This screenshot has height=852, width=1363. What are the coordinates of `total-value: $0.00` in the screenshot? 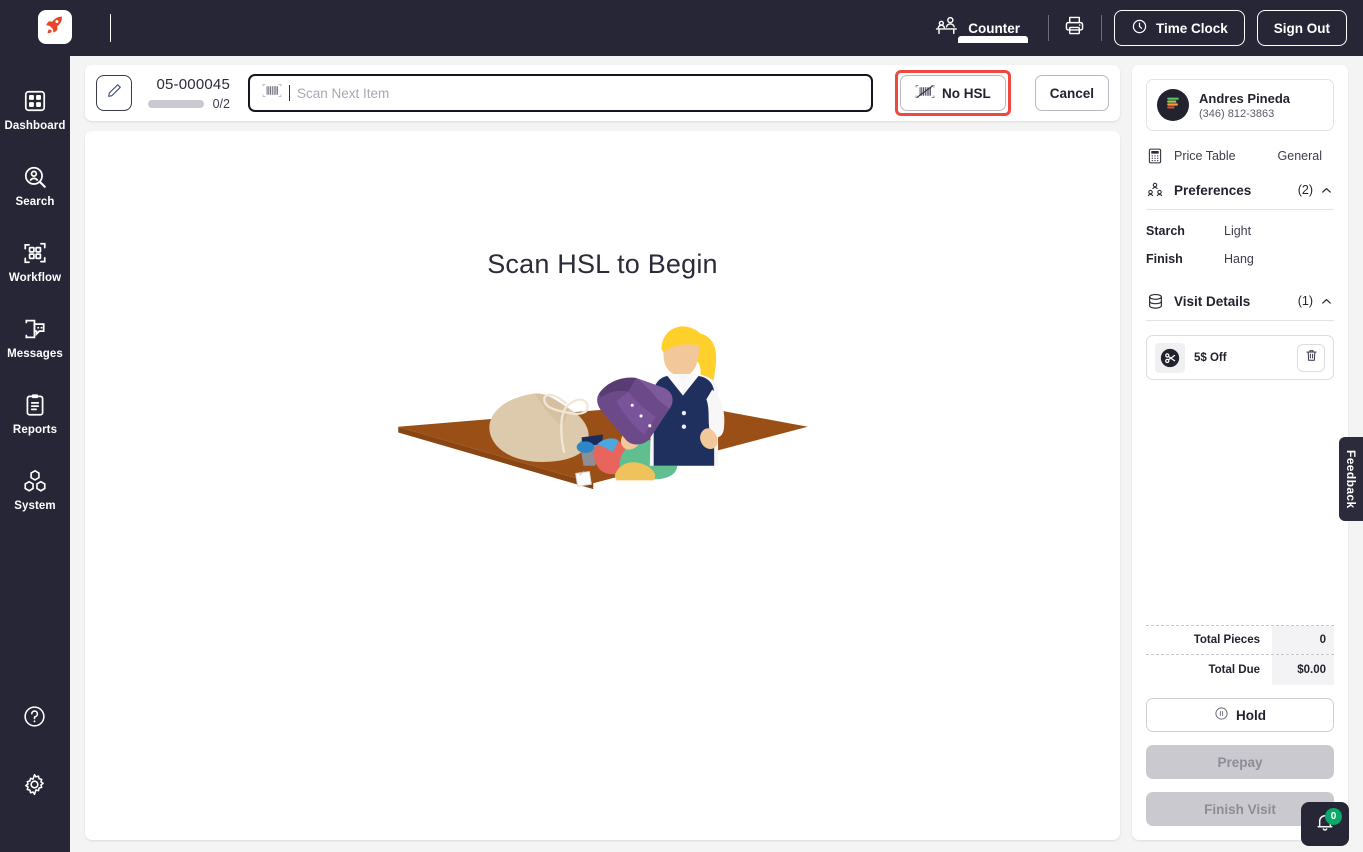 It's located at (1303, 670).